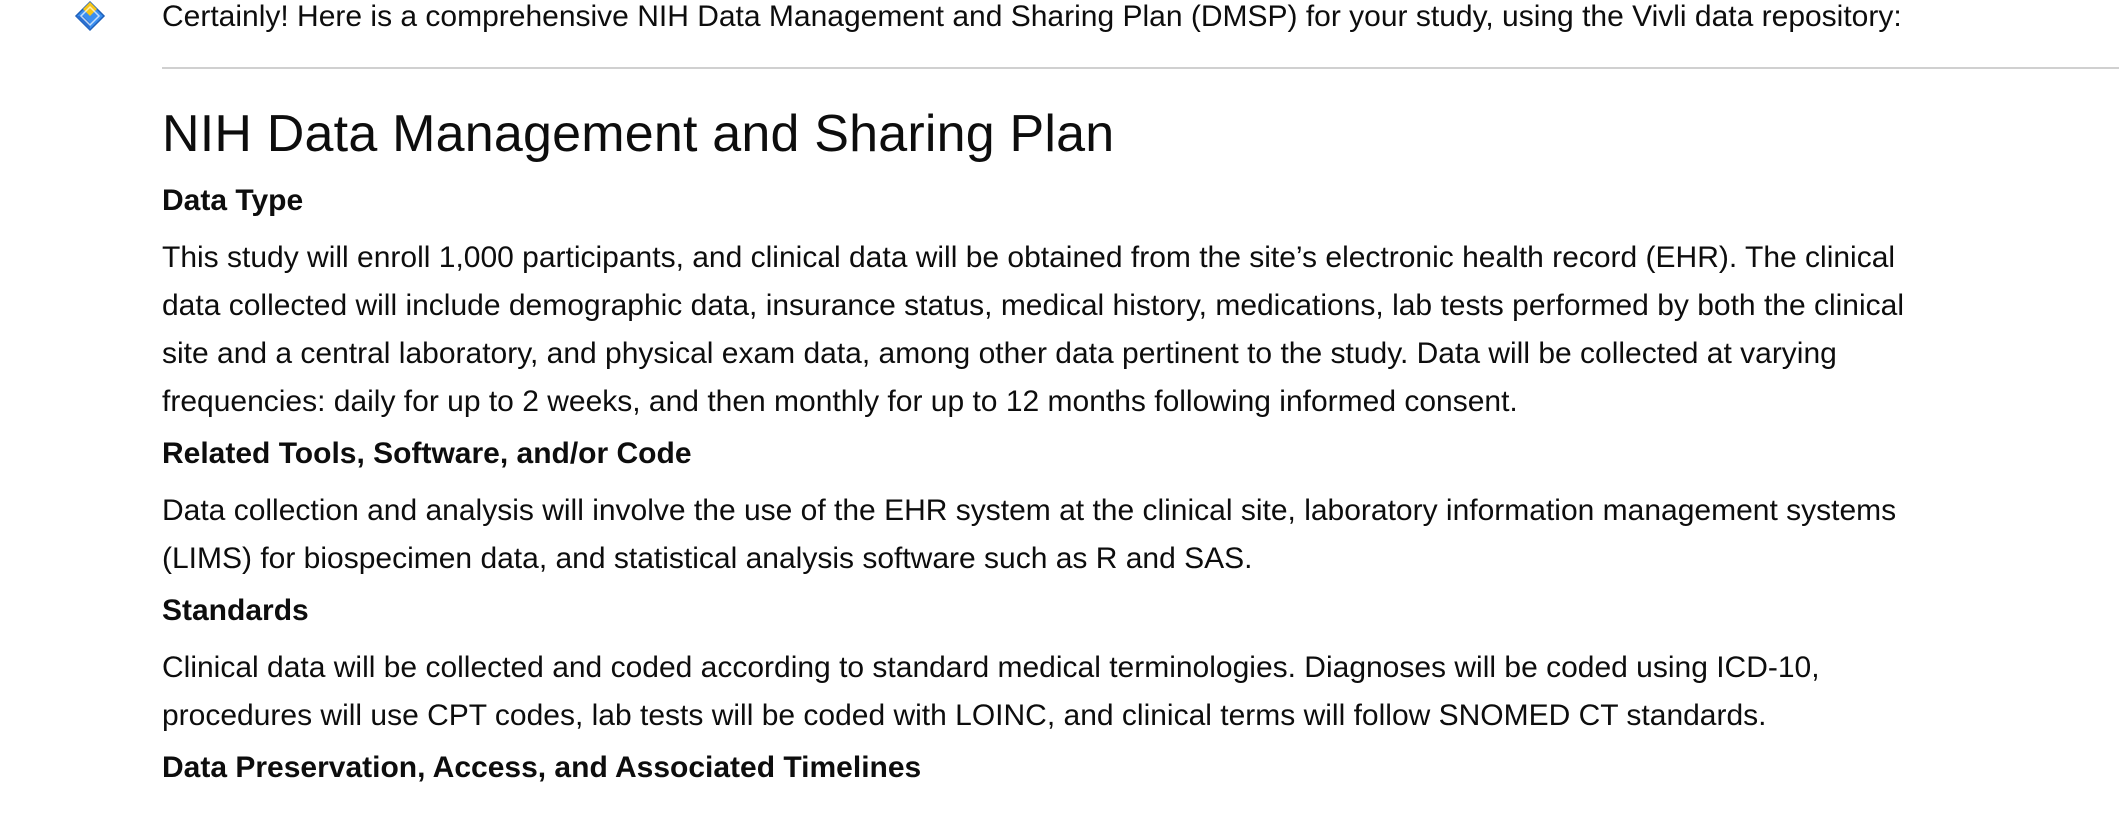  What do you see at coordinates (90, 19) in the screenshot?
I see `assistant-diamond-icon` at bounding box center [90, 19].